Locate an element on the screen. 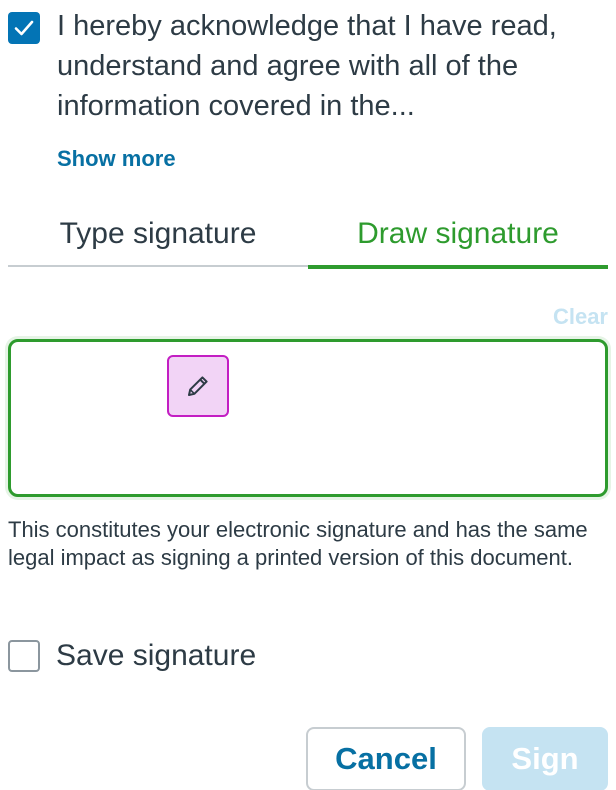 The image size is (616, 790). save-signature-label: Save signature is located at coordinates (156, 656).